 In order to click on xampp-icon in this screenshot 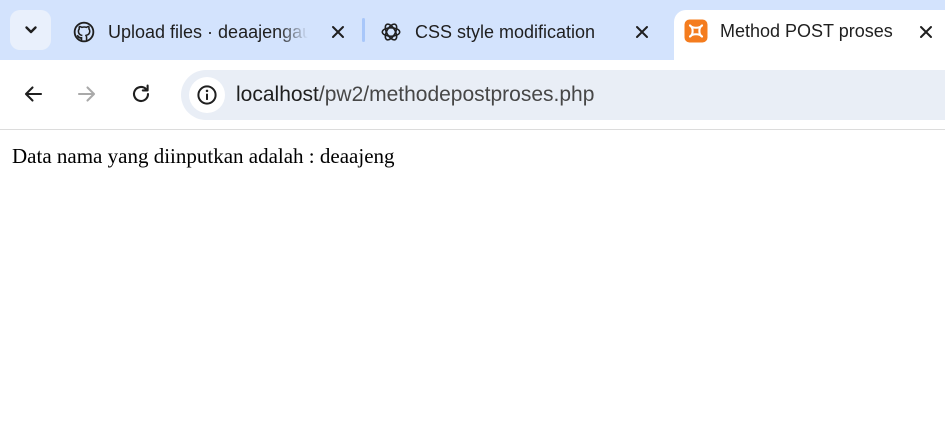, I will do `click(696, 31)`.